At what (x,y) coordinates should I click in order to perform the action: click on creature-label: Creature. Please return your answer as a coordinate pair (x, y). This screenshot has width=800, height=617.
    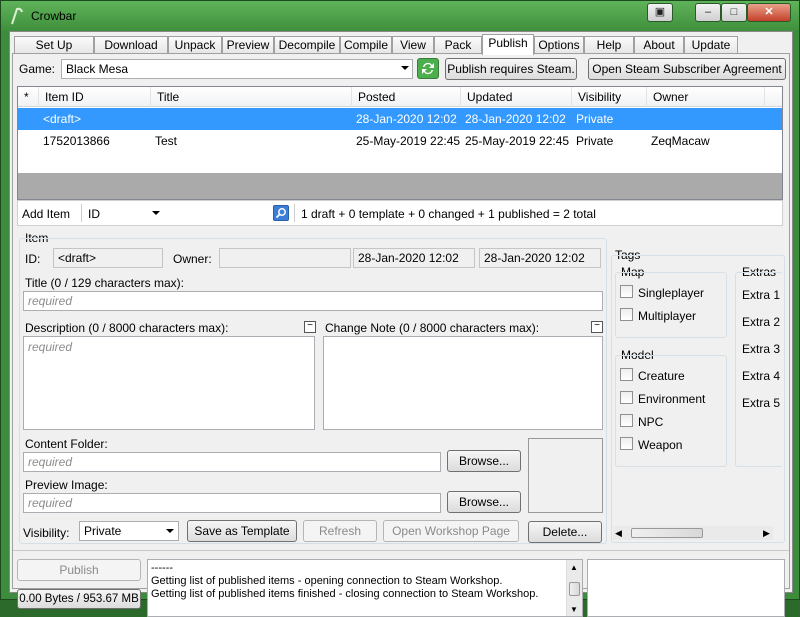
    Looking at the image, I should click on (661, 376).